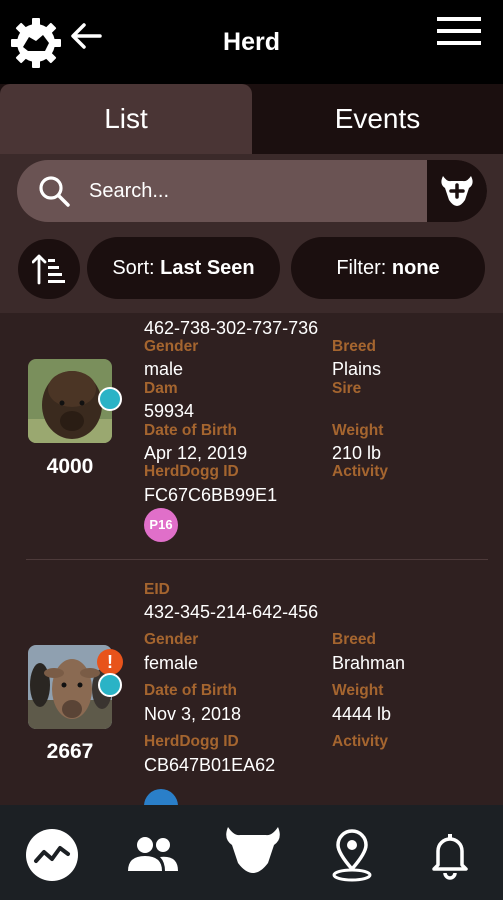  Describe the element at coordinates (152, 855) in the screenshot. I see `people-icon` at that location.